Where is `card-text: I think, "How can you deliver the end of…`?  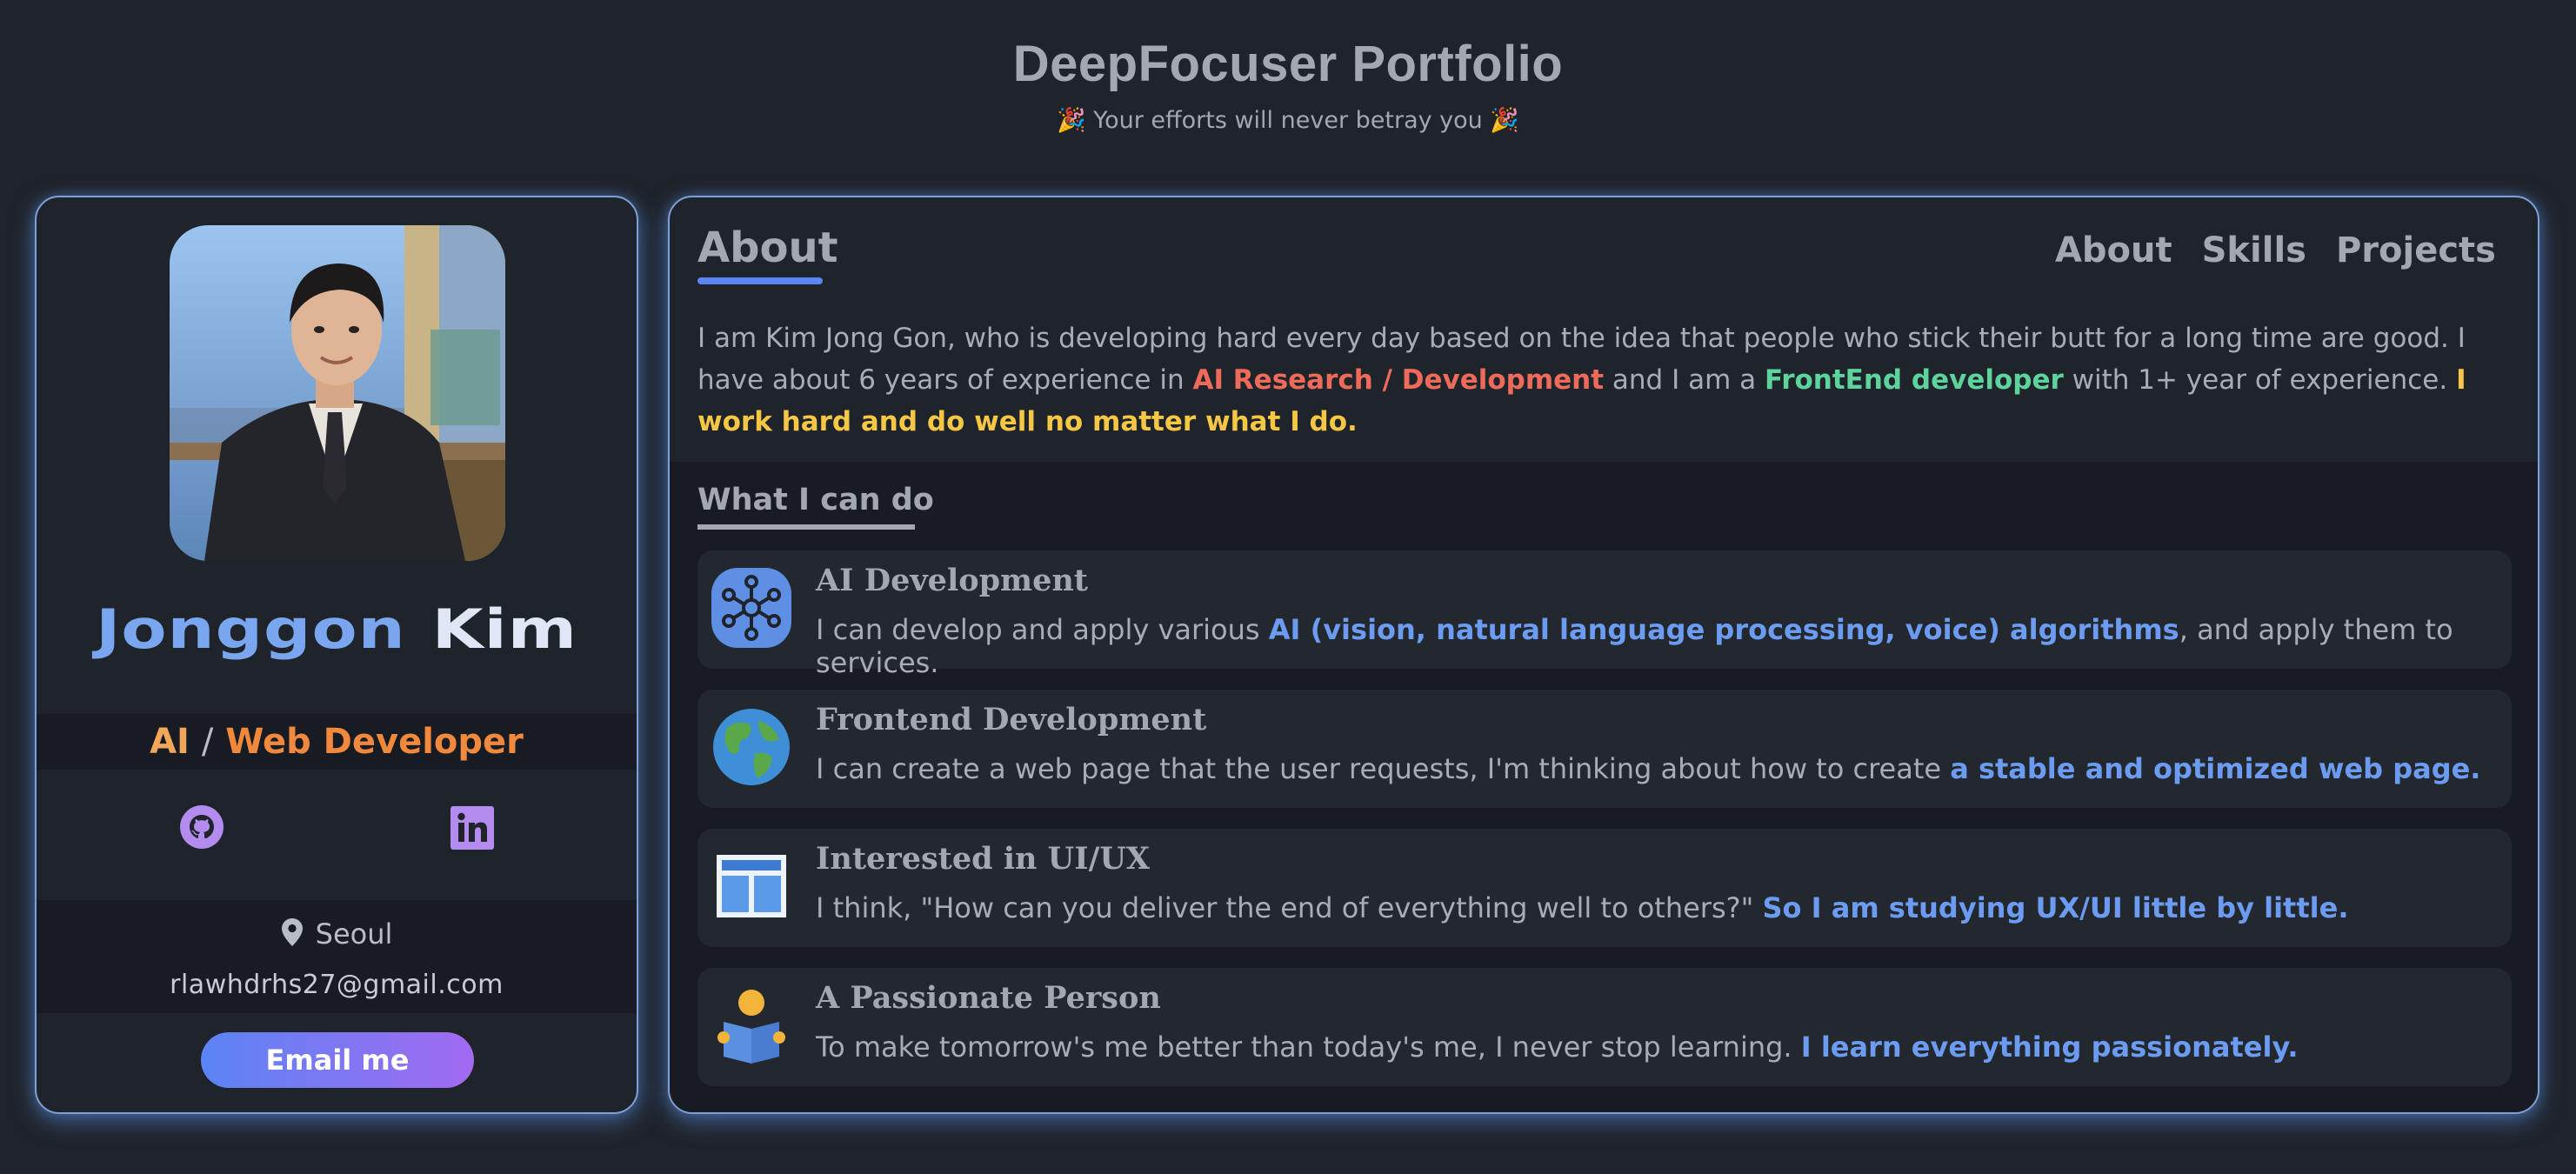 card-text: I think, "How can you deliver the end of… is located at coordinates (1289, 907).